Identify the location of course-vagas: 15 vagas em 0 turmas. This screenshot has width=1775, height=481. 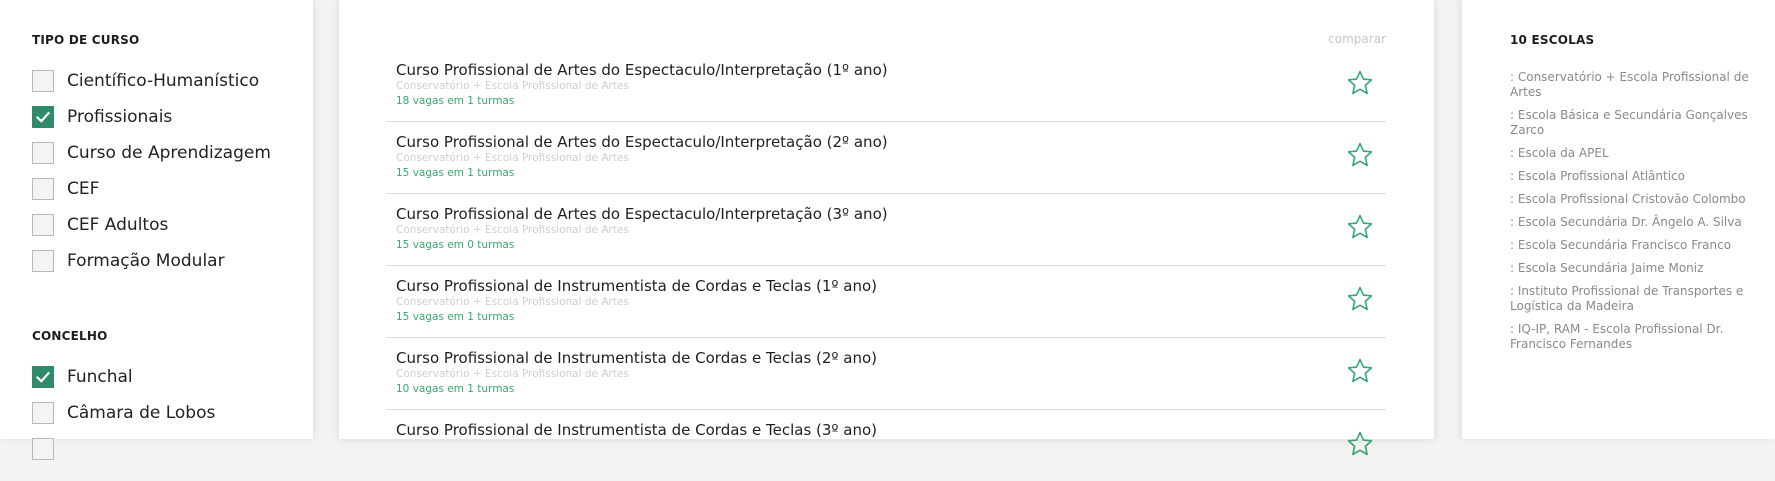
(455, 245).